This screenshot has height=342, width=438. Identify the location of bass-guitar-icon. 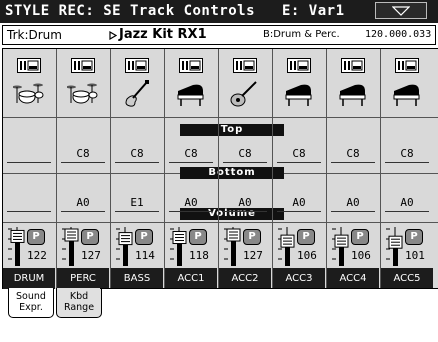
(137, 96).